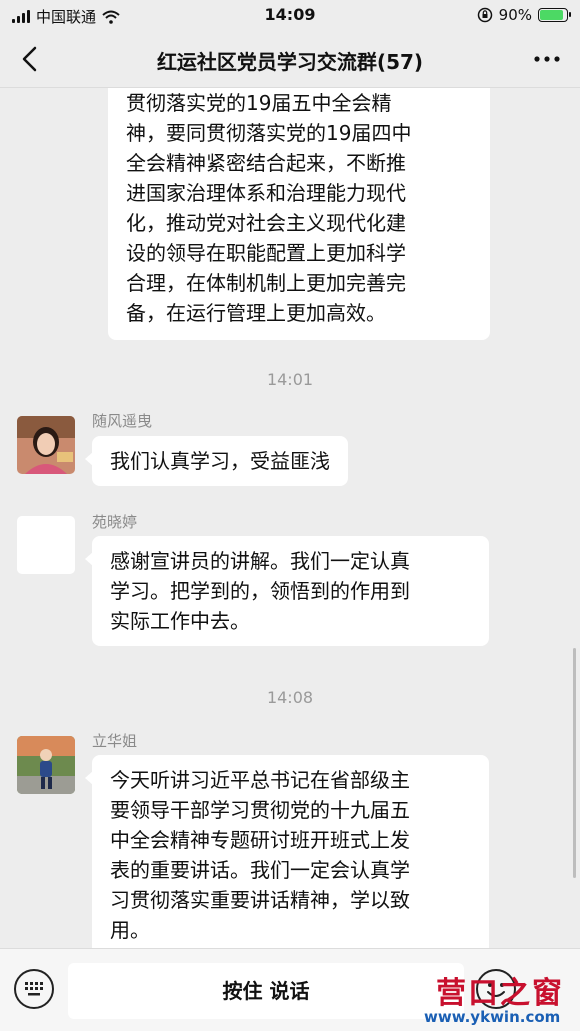  What do you see at coordinates (115, 741) in the screenshot?
I see `sender-name: 立华姐` at bounding box center [115, 741].